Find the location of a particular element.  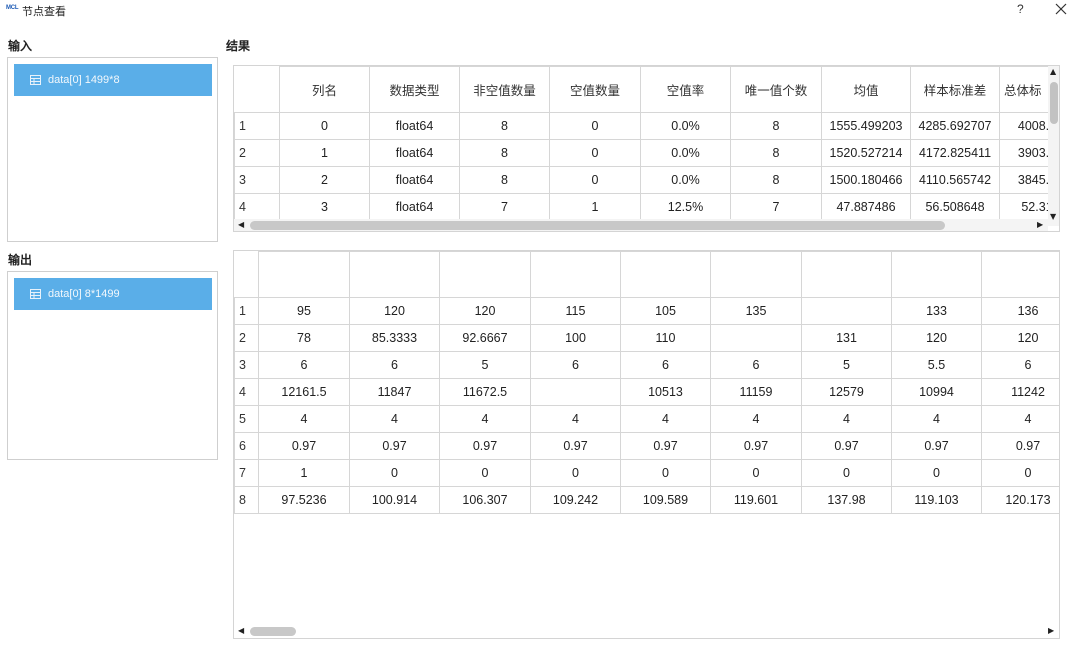

output-table-cell: 109.242 is located at coordinates (575, 500).